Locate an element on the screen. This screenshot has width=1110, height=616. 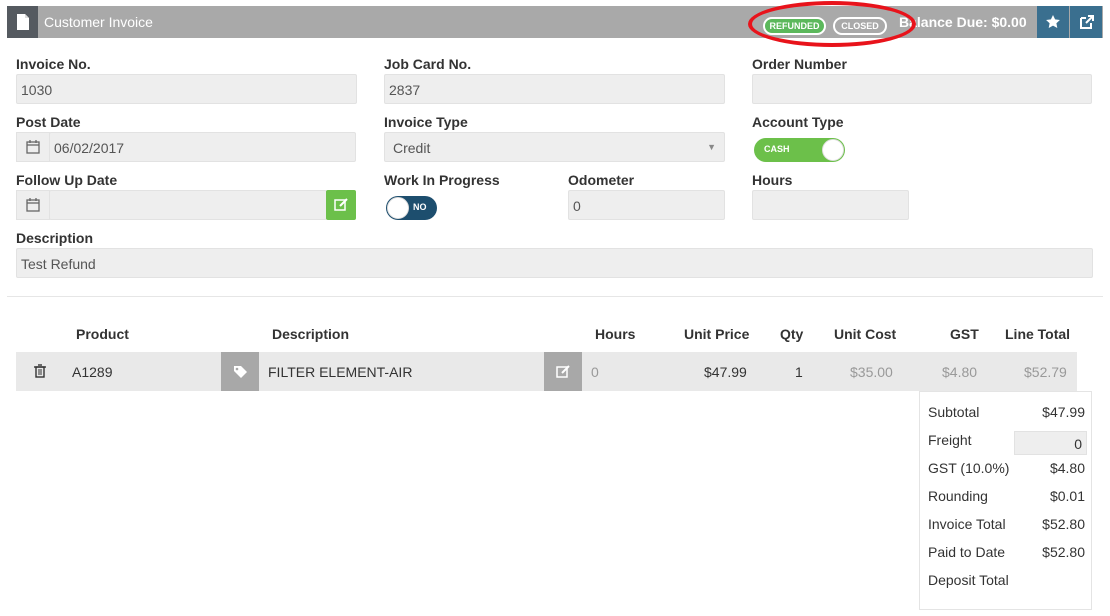
row-hours: 0 is located at coordinates (595, 372).